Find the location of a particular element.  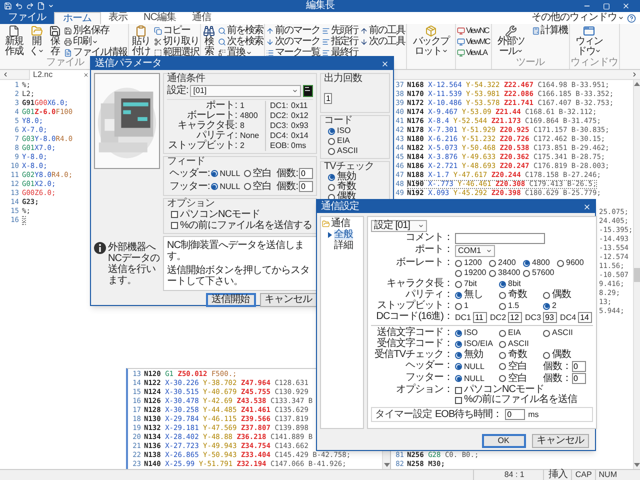

ribbon-tab: NC編集 is located at coordinates (160, 18).